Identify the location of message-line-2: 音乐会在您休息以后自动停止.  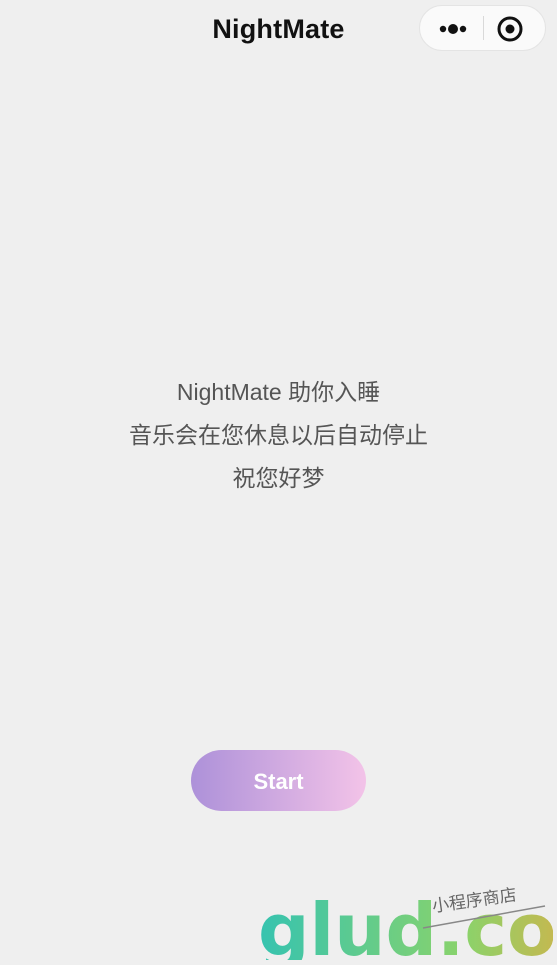
(278, 435).